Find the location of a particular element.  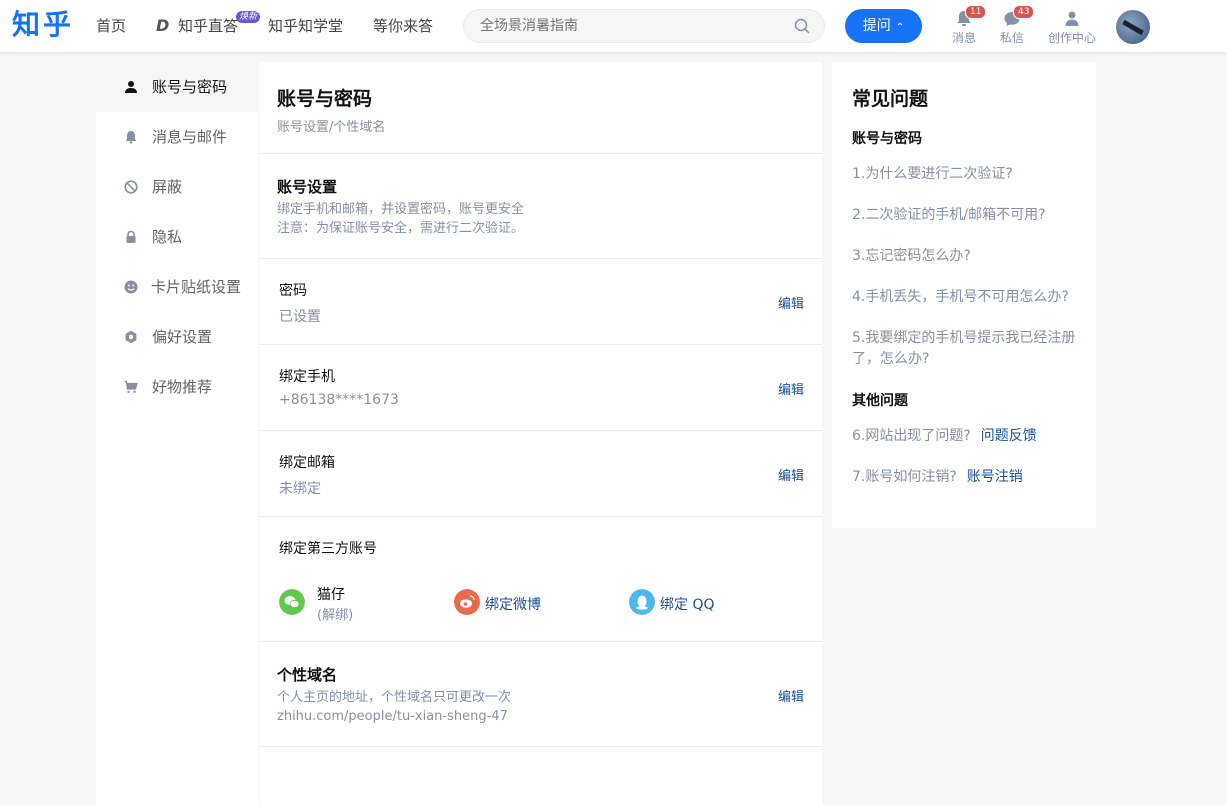

creator-icon is located at coordinates (1072, 18).